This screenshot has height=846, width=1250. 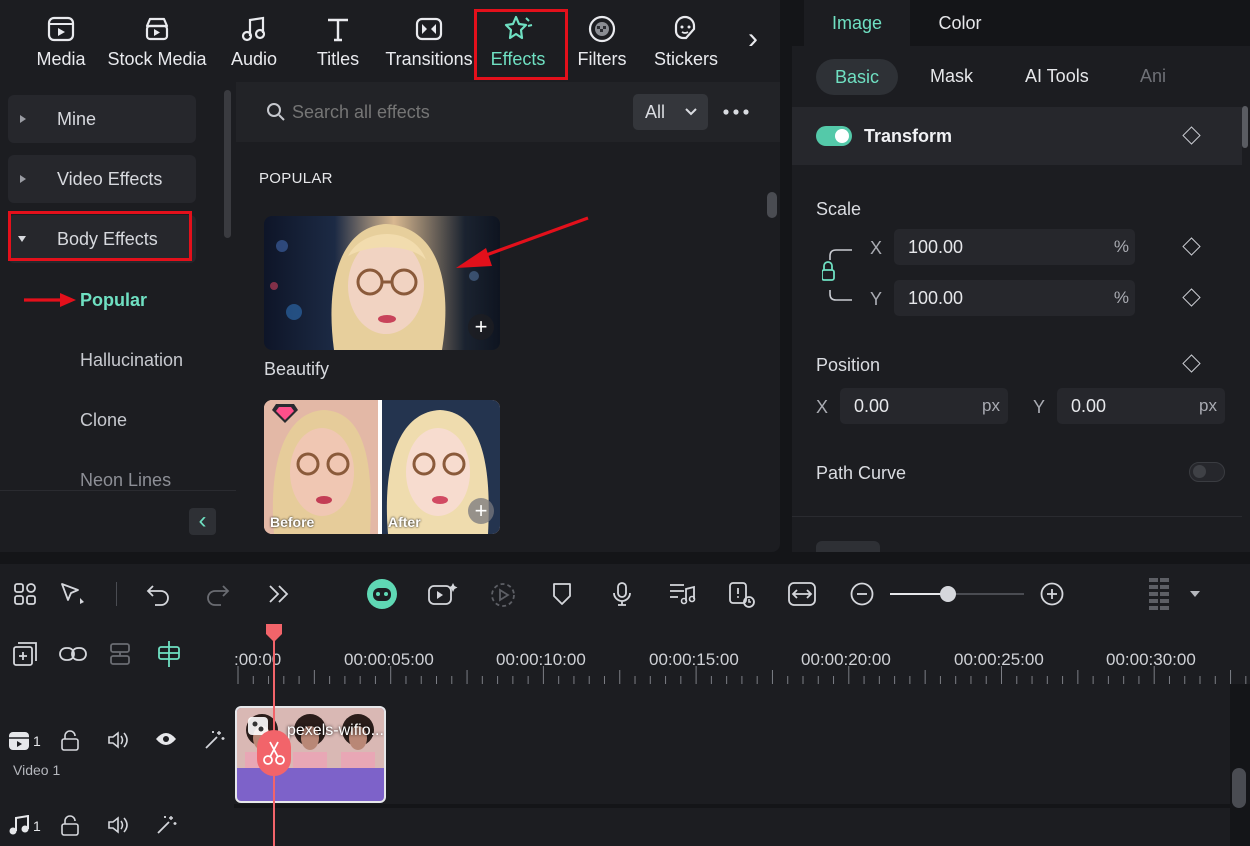 What do you see at coordinates (274, 633) in the screenshot?
I see `playhead-handle-icon` at bounding box center [274, 633].